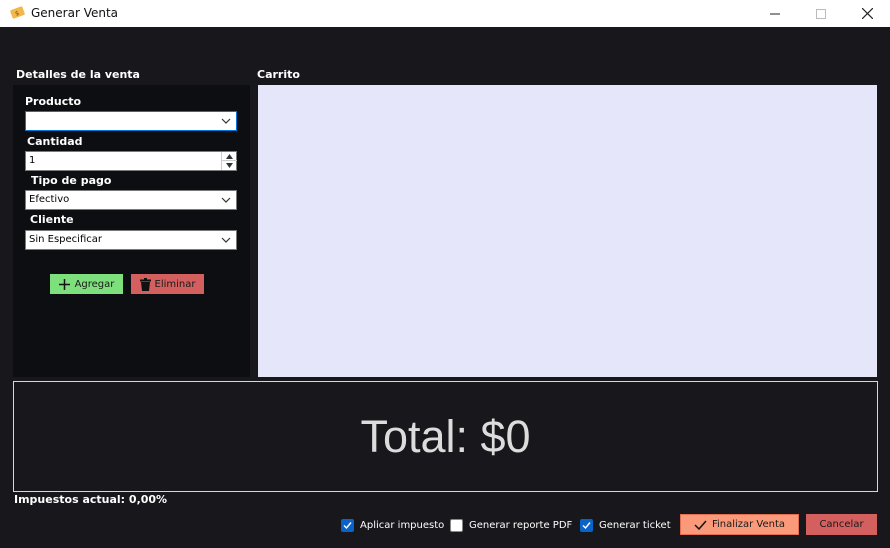 Image resolution: width=890 pixels, height=548 pixels. I want to click on tipo-pago-label: Tipo de pago, so click(71, 180).